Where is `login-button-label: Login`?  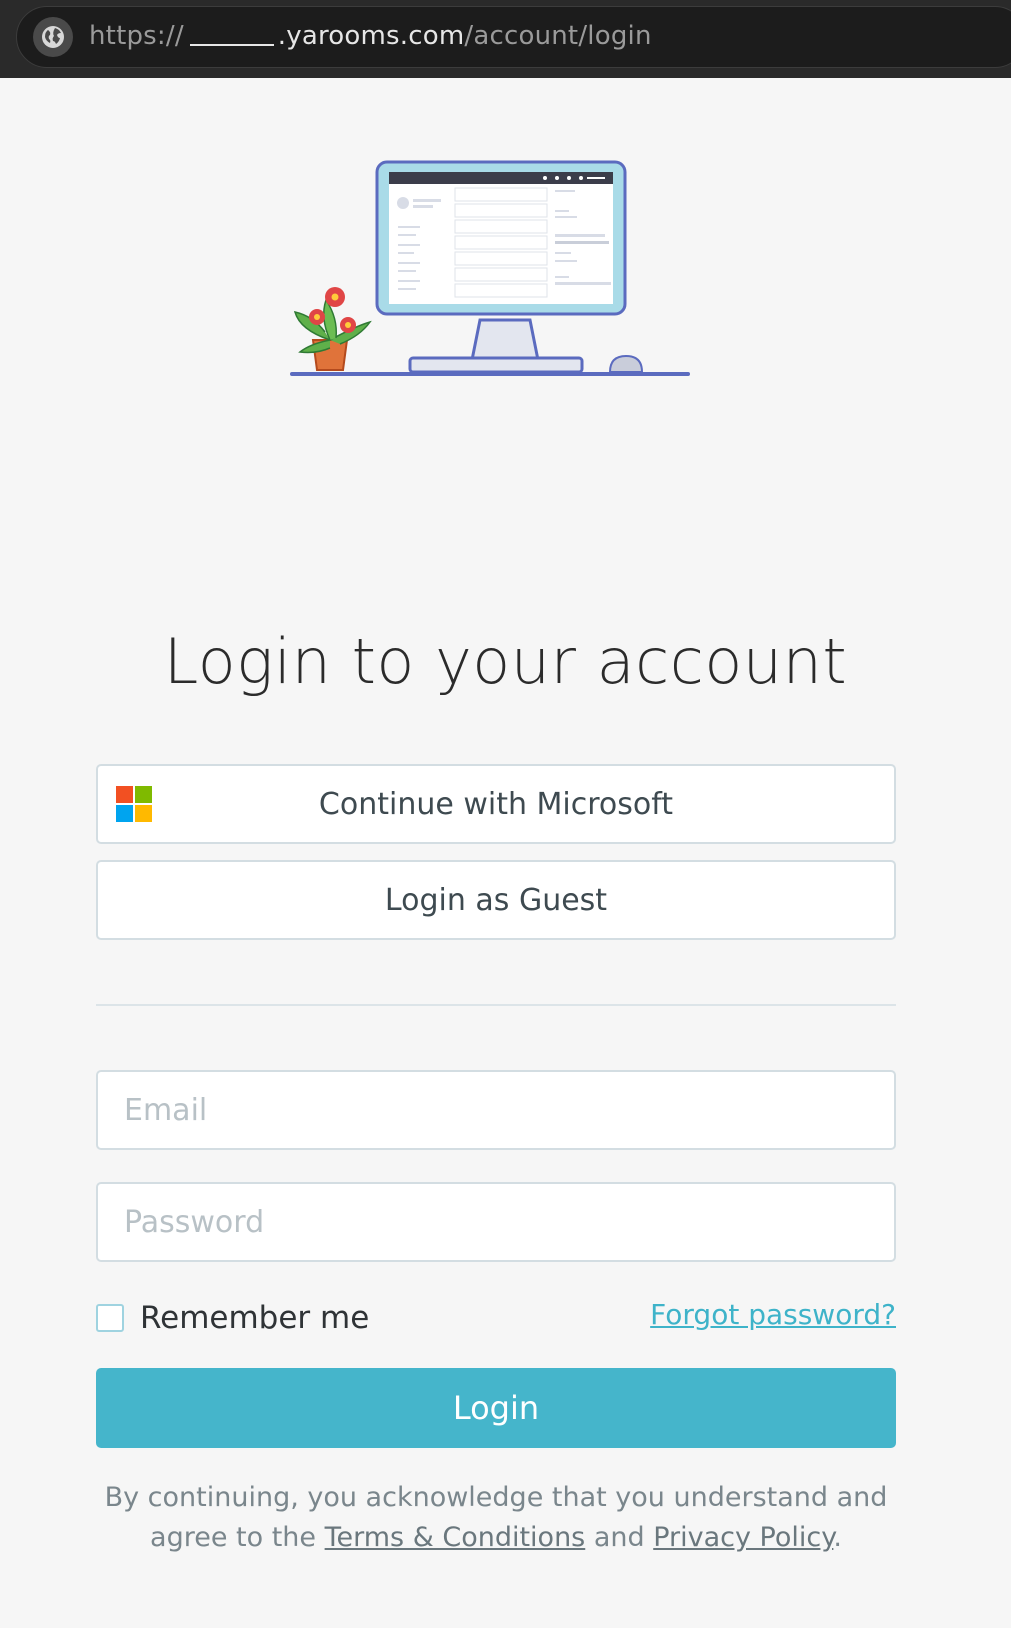
login-button-label: Login is located at coordinates (496, 1408).